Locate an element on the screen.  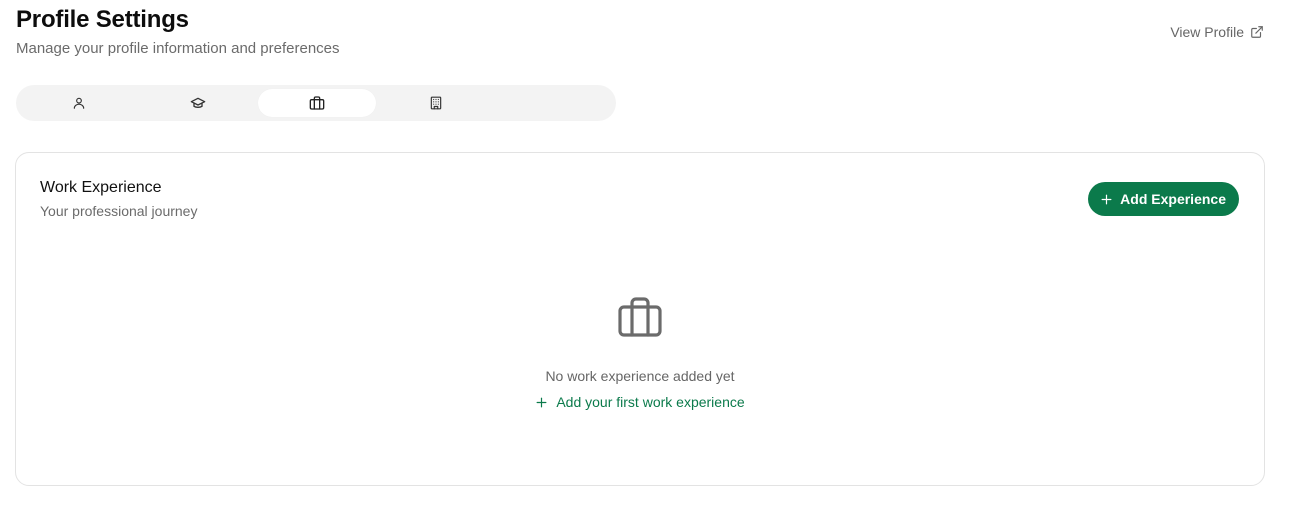
empty-state-text: No work experience added yet is located at coordinates (640, 376).